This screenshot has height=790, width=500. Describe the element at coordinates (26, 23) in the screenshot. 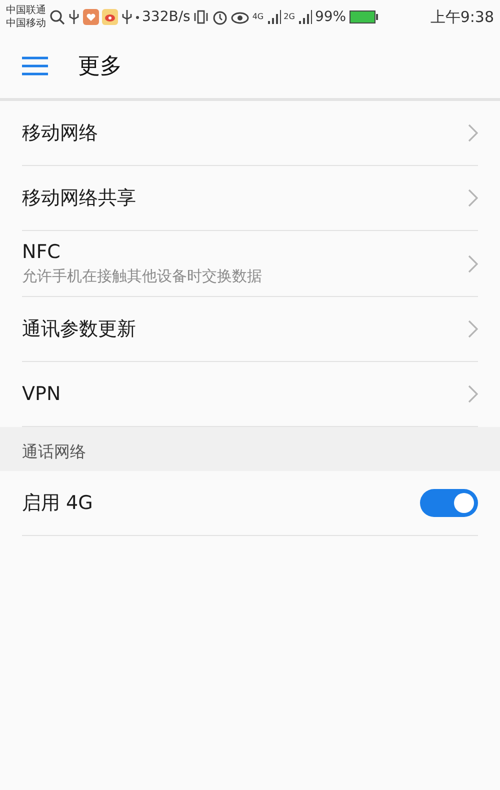

I see `carrier-name: 中国移动` at that location.